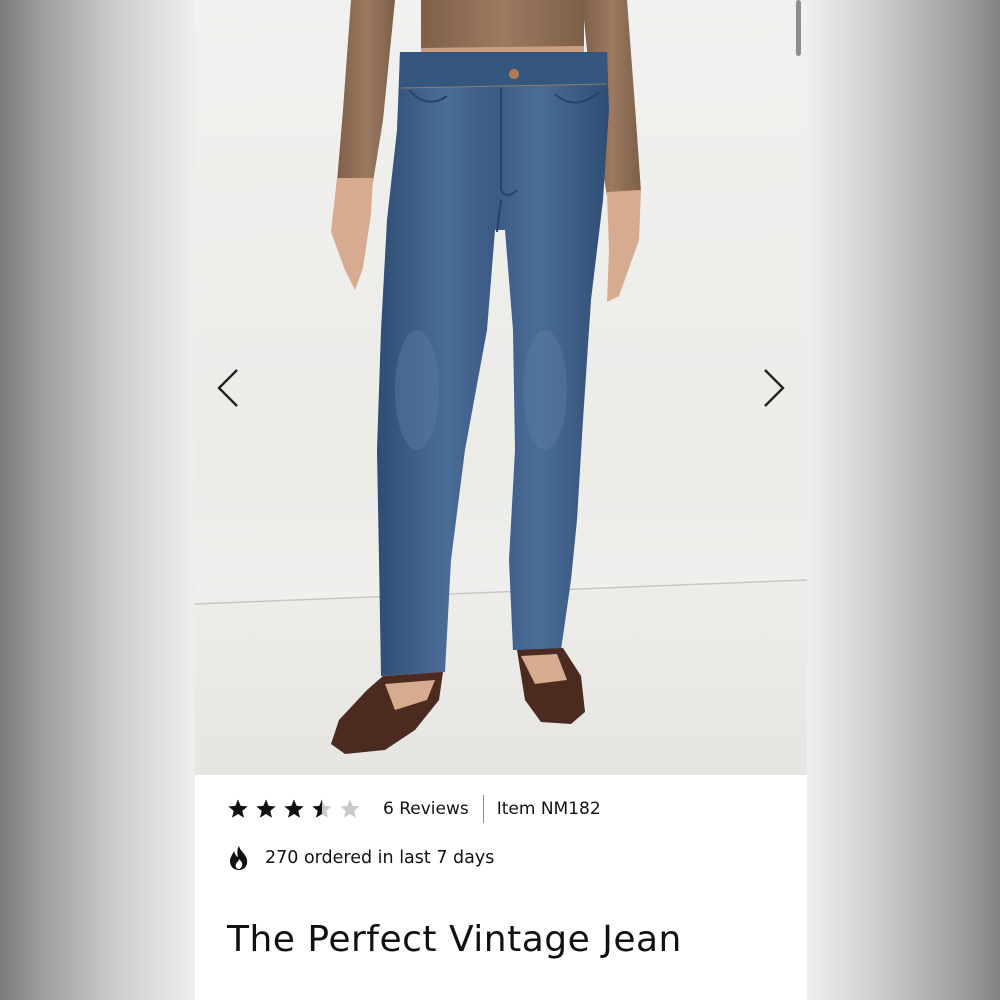 The image size is (1000, 1000). I want to click on scrollbar-thumb, so click(798, 28).